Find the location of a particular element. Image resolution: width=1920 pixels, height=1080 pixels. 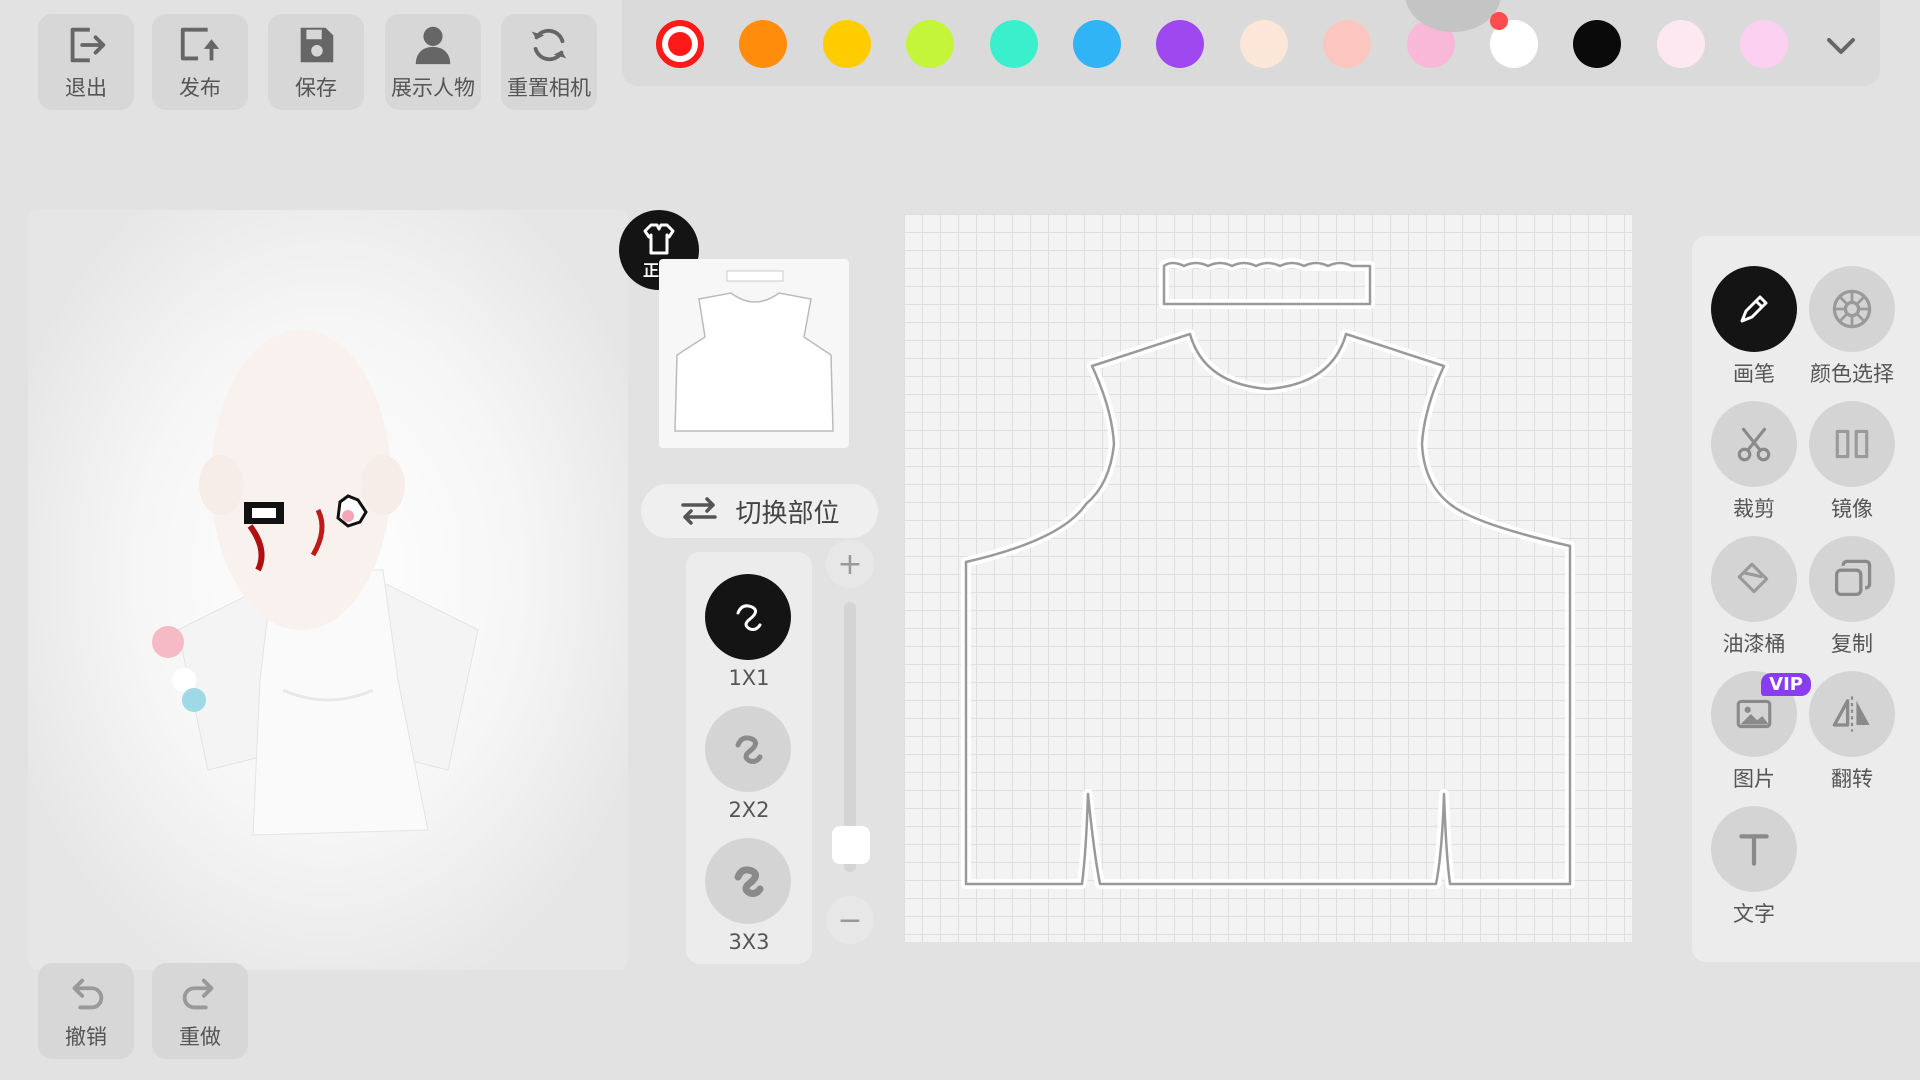

swap-arrows-icon is located at coordinates (699, 511).